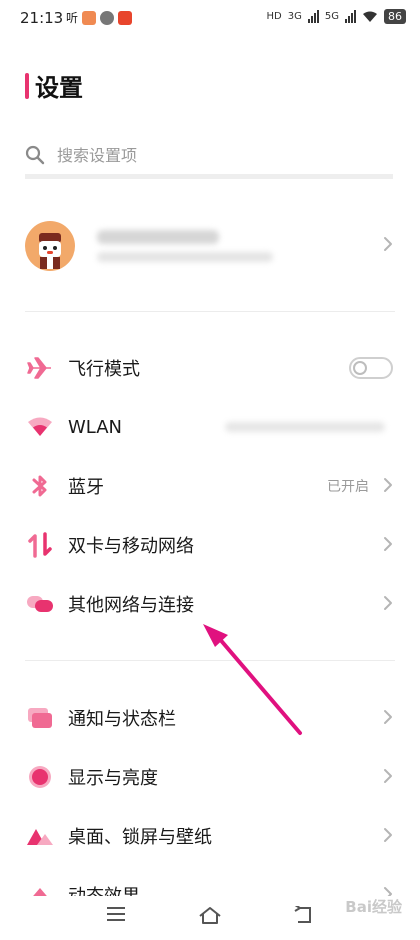 The width and height of the screenshot is (420, 940). What do you see at coordinates (131, 605) in the screenshot?
I see `other-network-label: 其他网络与连接` at bounding box center [131, 605].